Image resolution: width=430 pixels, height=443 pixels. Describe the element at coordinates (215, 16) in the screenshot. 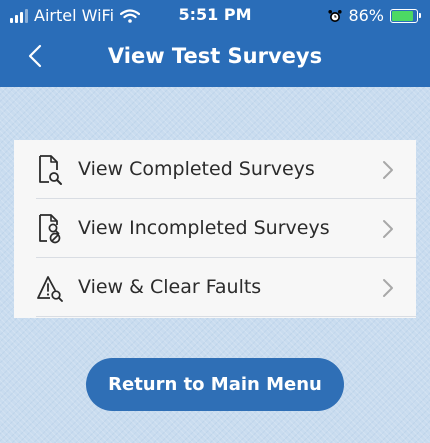

I see `status-bar: Airtel WiFi 5:51 PM 86%` at that location.